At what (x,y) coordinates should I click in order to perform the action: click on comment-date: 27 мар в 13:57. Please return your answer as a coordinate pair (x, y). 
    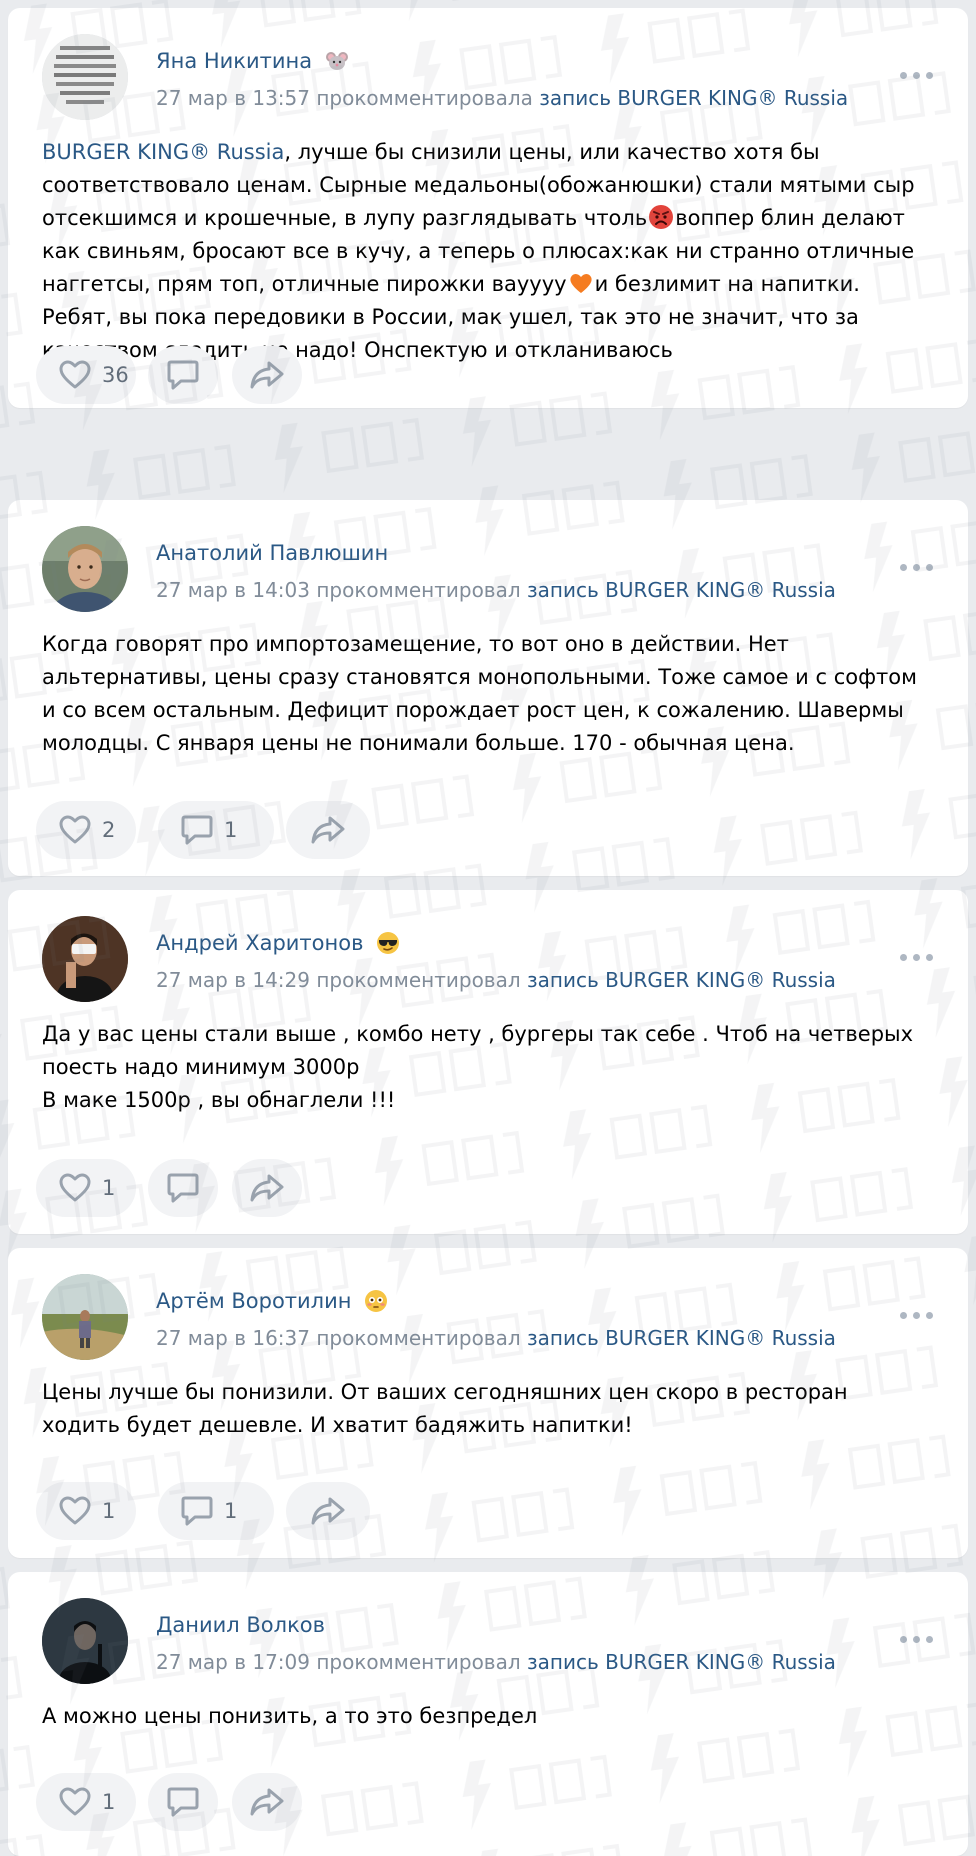
    Looking at the image, I should click on (233, 98).